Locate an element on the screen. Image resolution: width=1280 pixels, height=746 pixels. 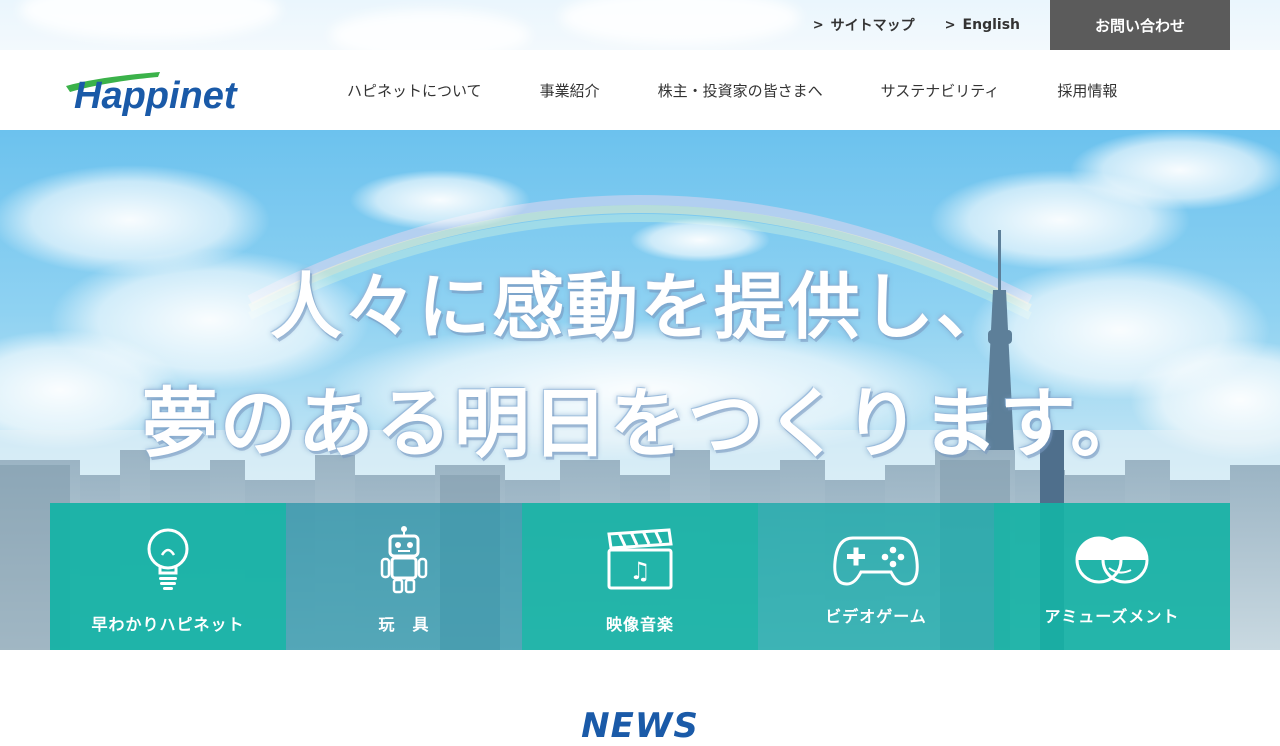
utility-bar: > サイトマップ > English お問い合わせ is located at coordinates (640, 25).